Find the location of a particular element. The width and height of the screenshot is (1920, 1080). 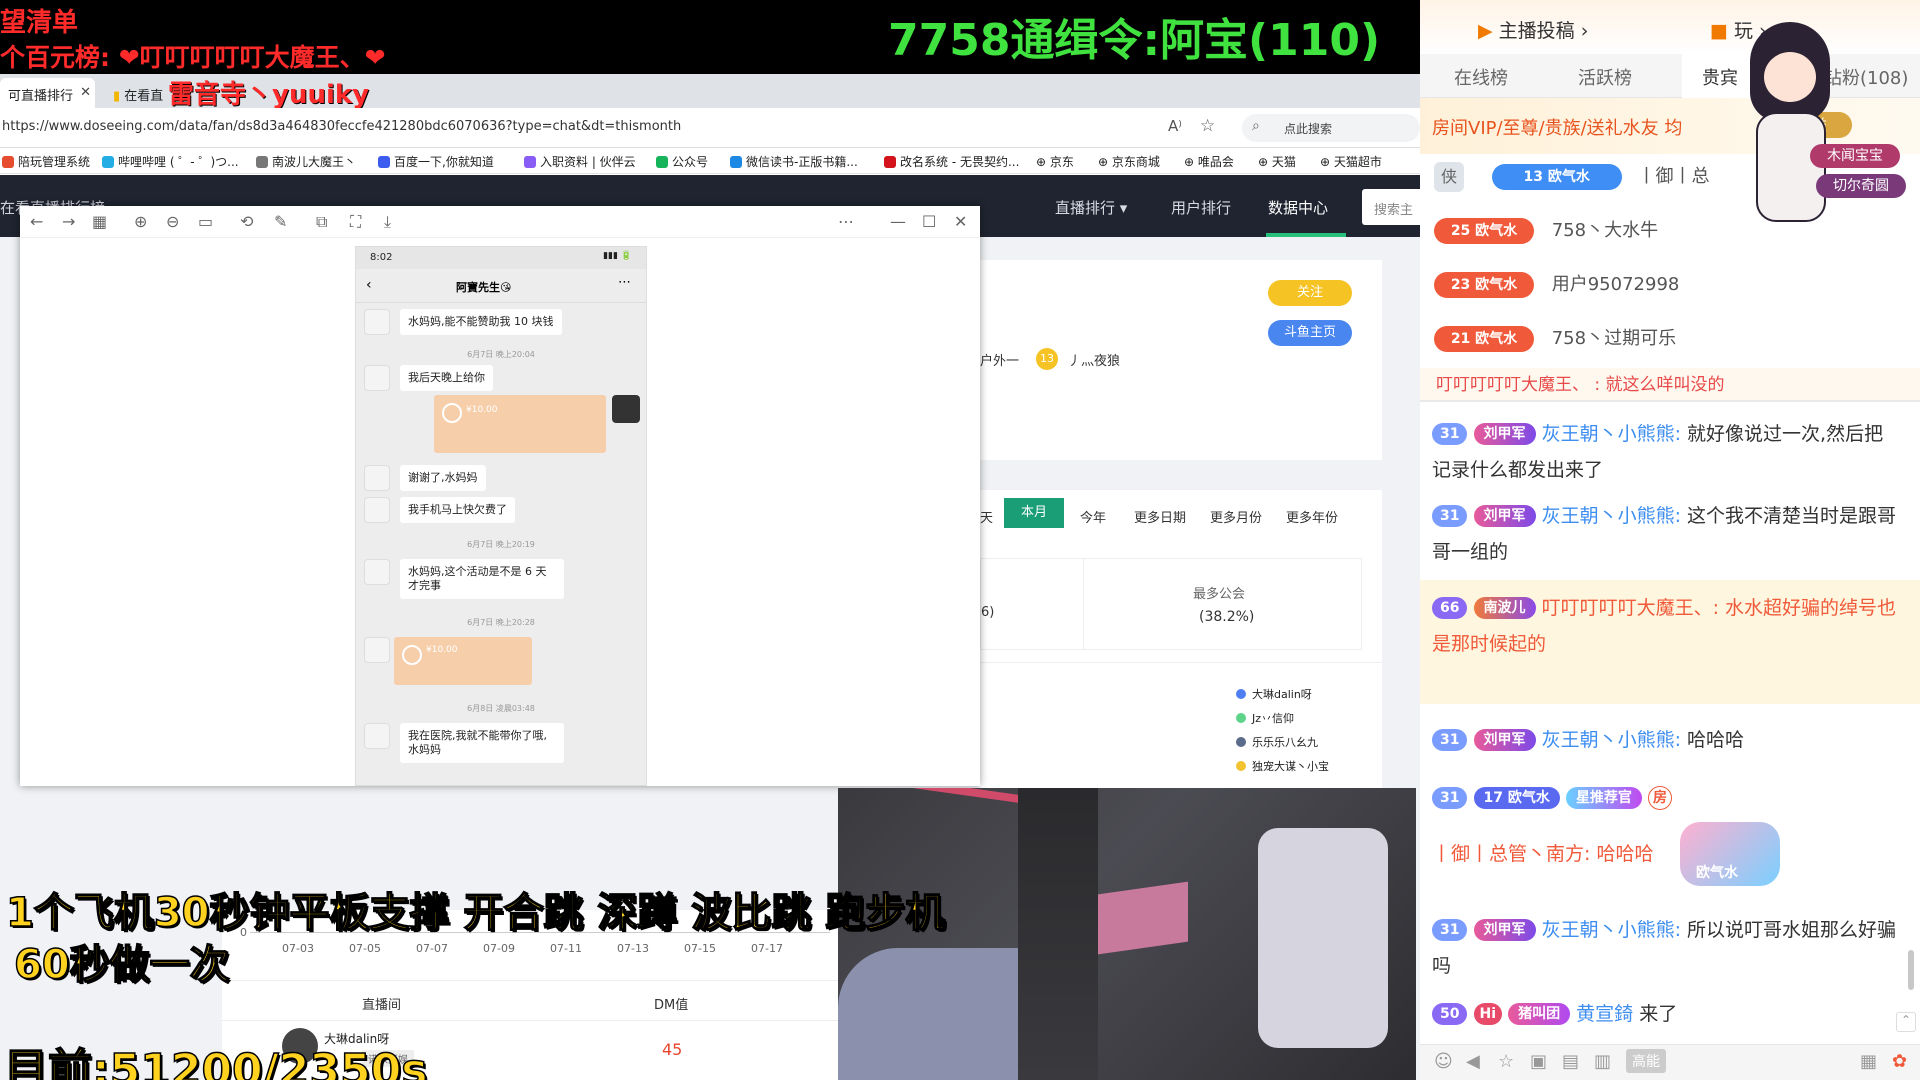

star-icon: ☆ is located at coordinates (1506, 1061).